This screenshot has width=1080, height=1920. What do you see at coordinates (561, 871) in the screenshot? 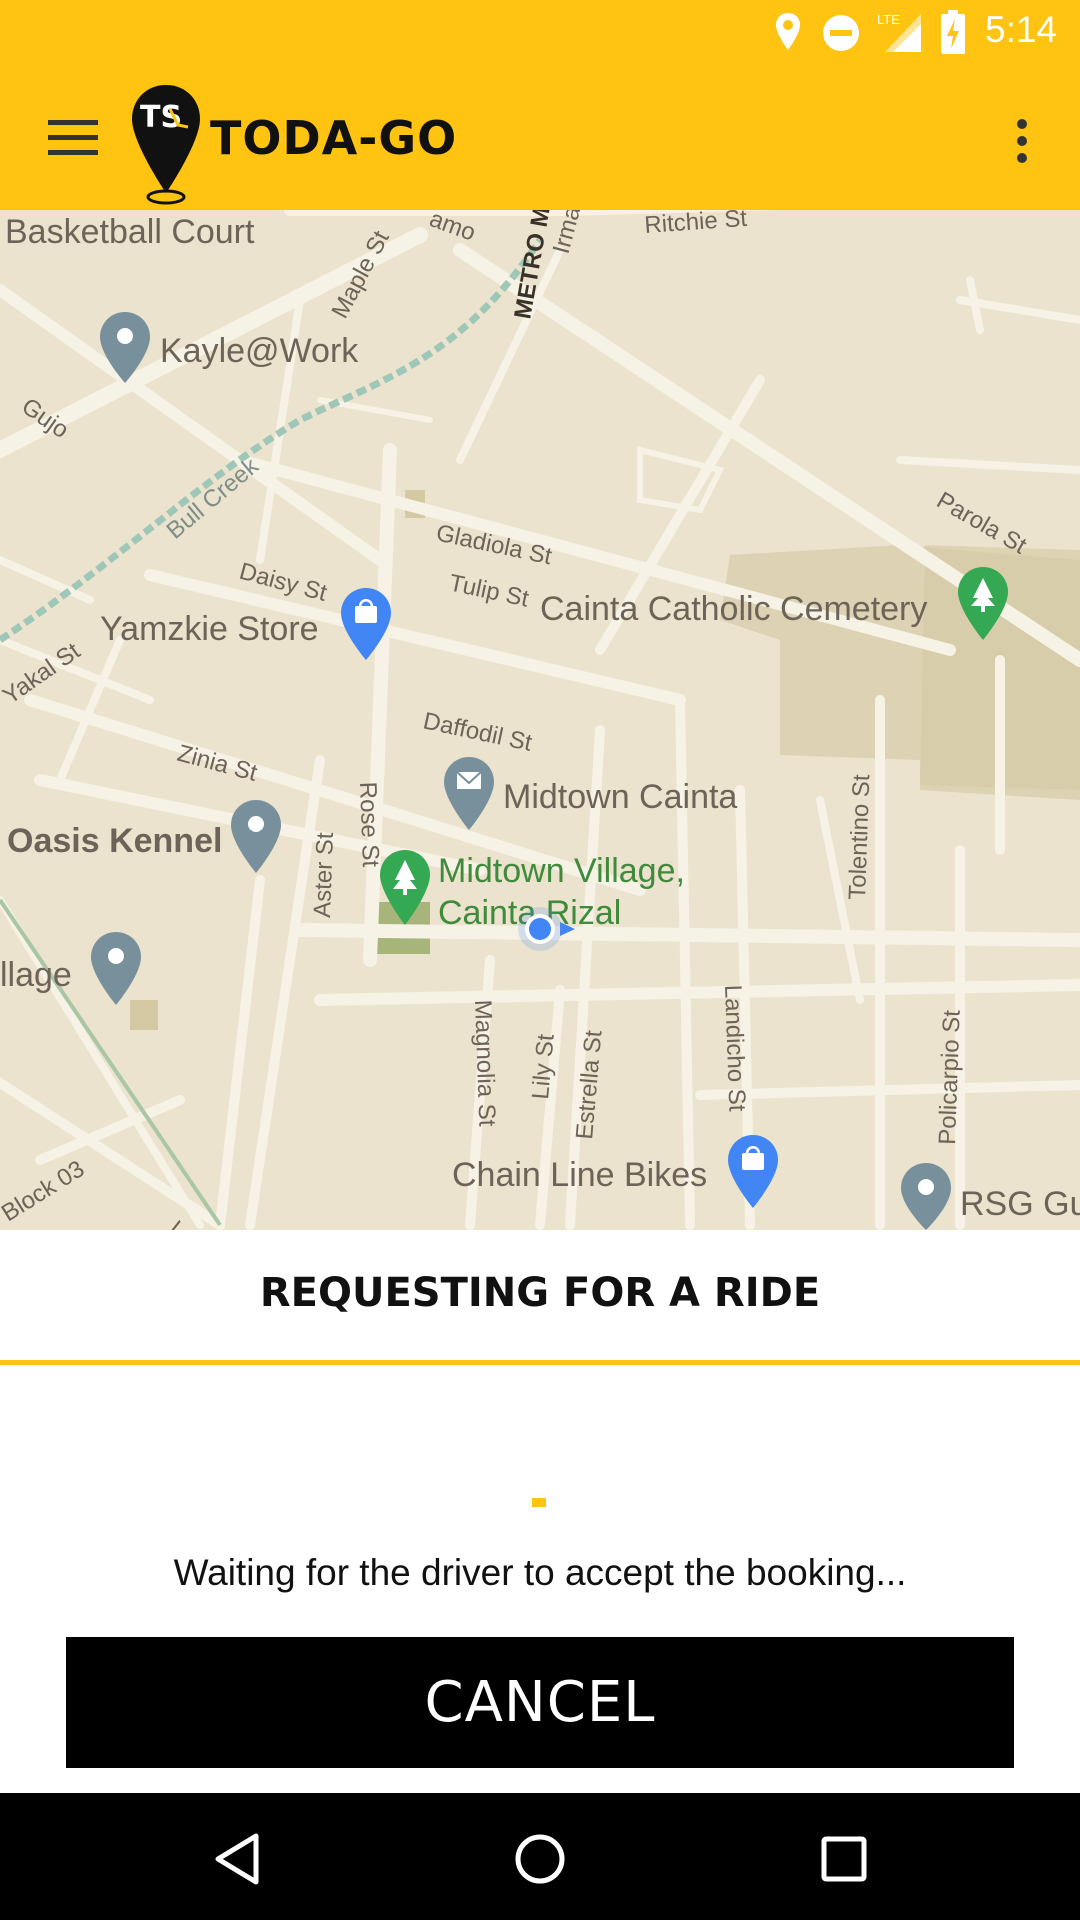
I see `map-label-midtown-village-line1: Midtown Village,` at bounding box center [561, 871].